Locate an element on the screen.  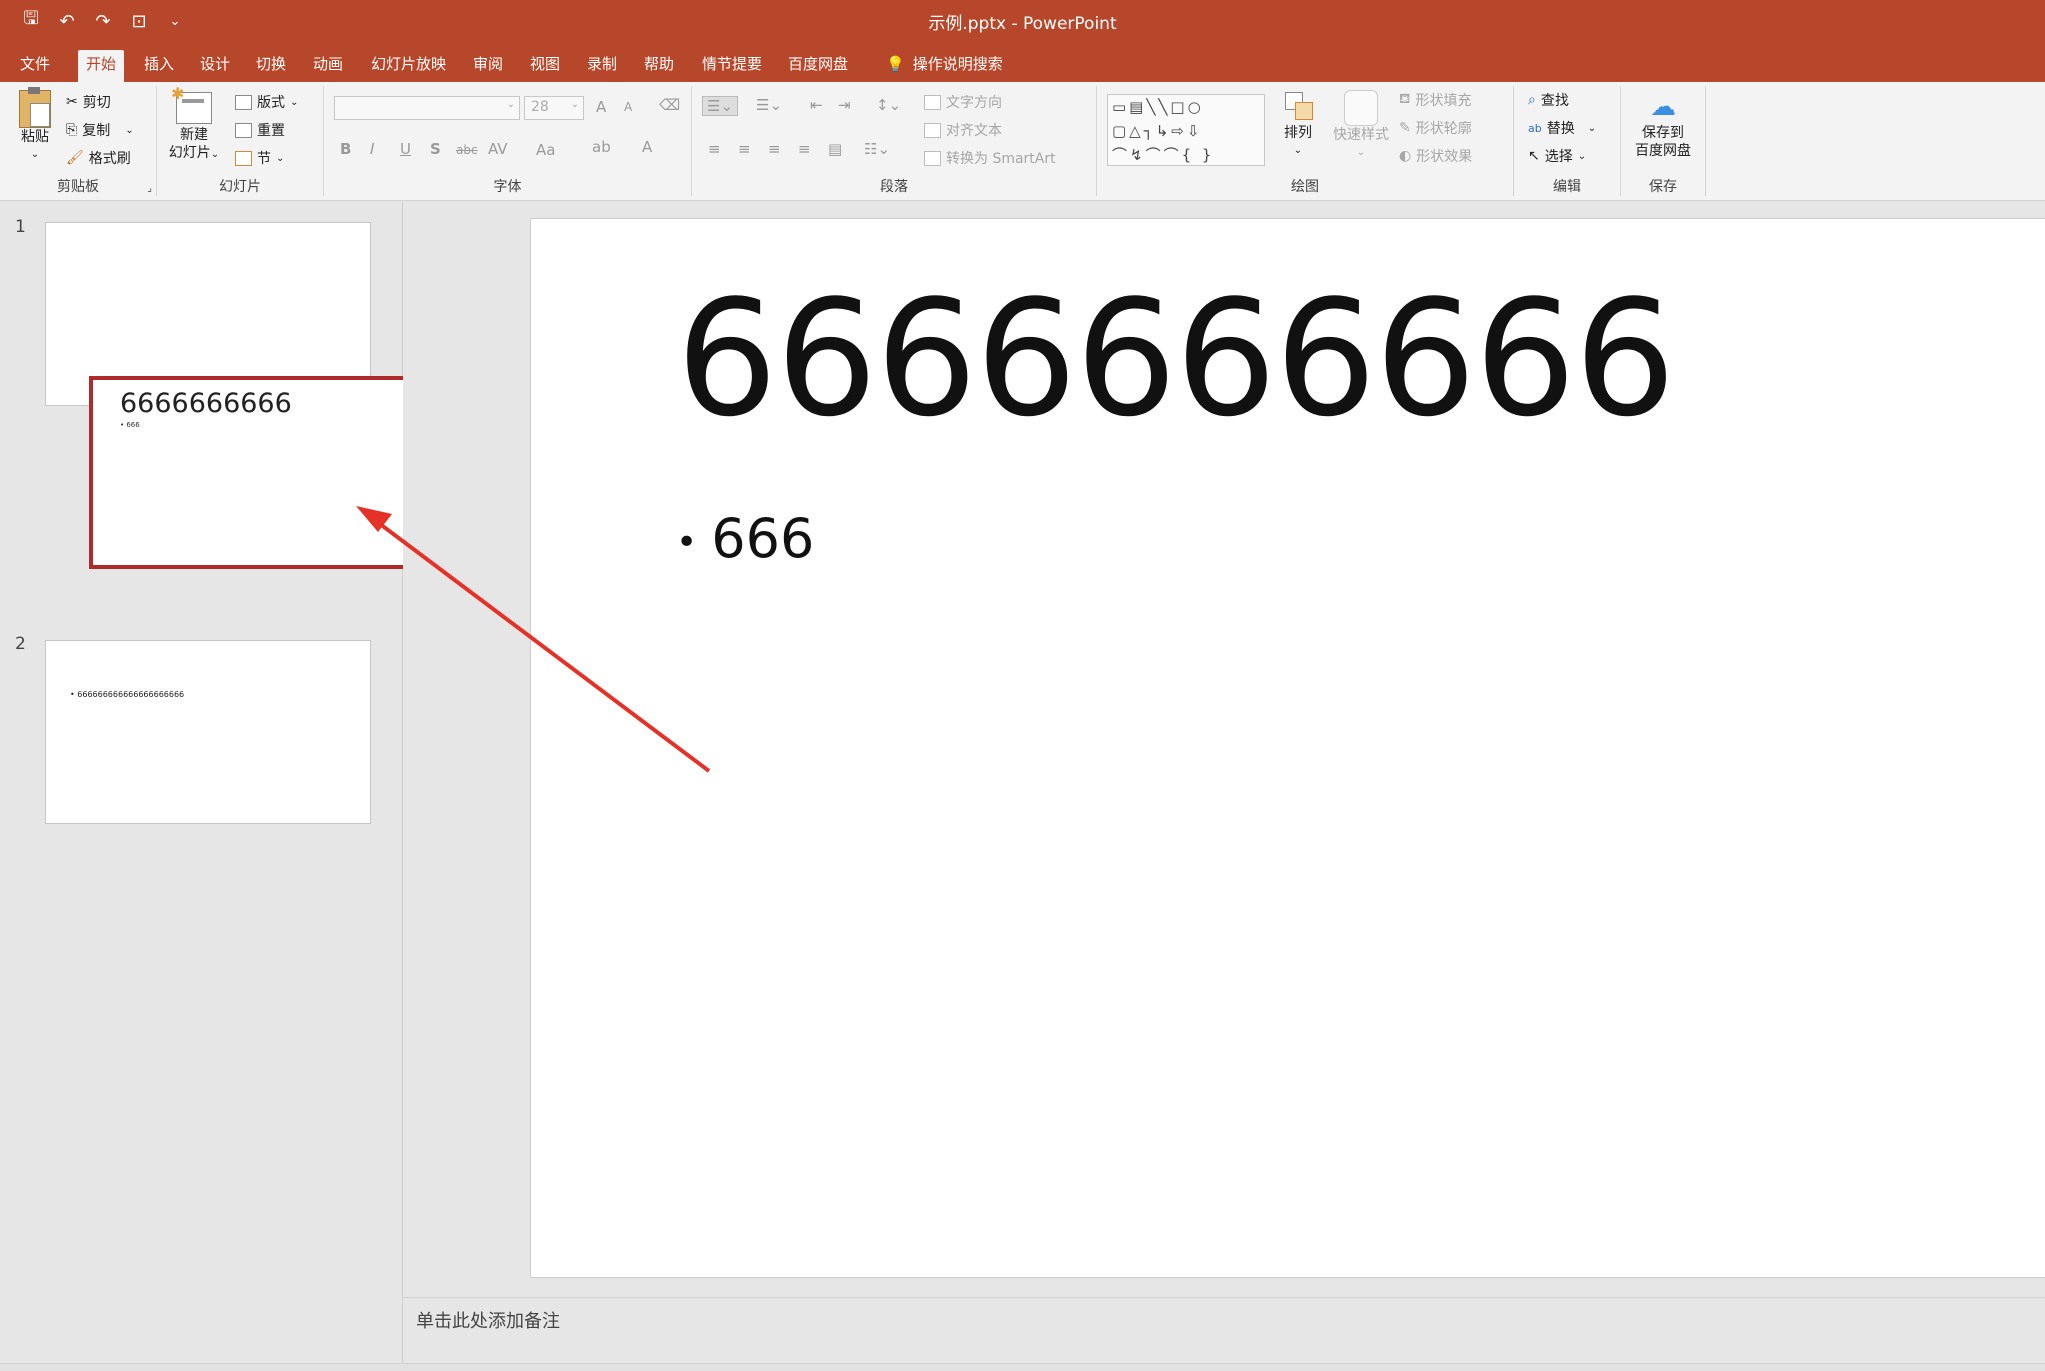
font-name-box: ⌄ is located at coordinates (427, 108).